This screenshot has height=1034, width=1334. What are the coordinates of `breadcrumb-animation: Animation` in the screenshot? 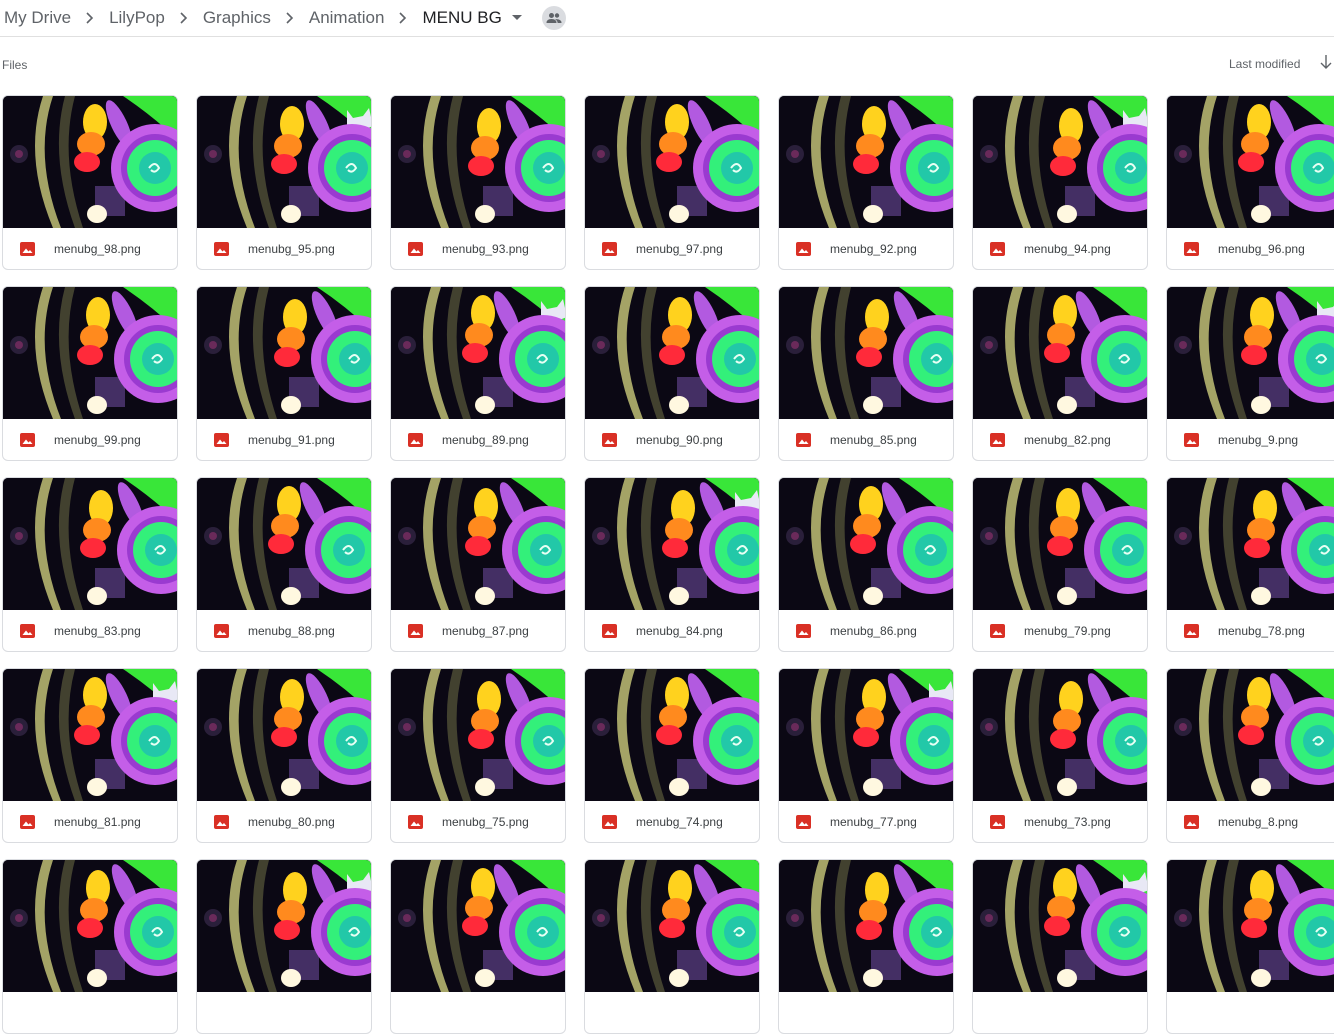 It's located at (347, 18).